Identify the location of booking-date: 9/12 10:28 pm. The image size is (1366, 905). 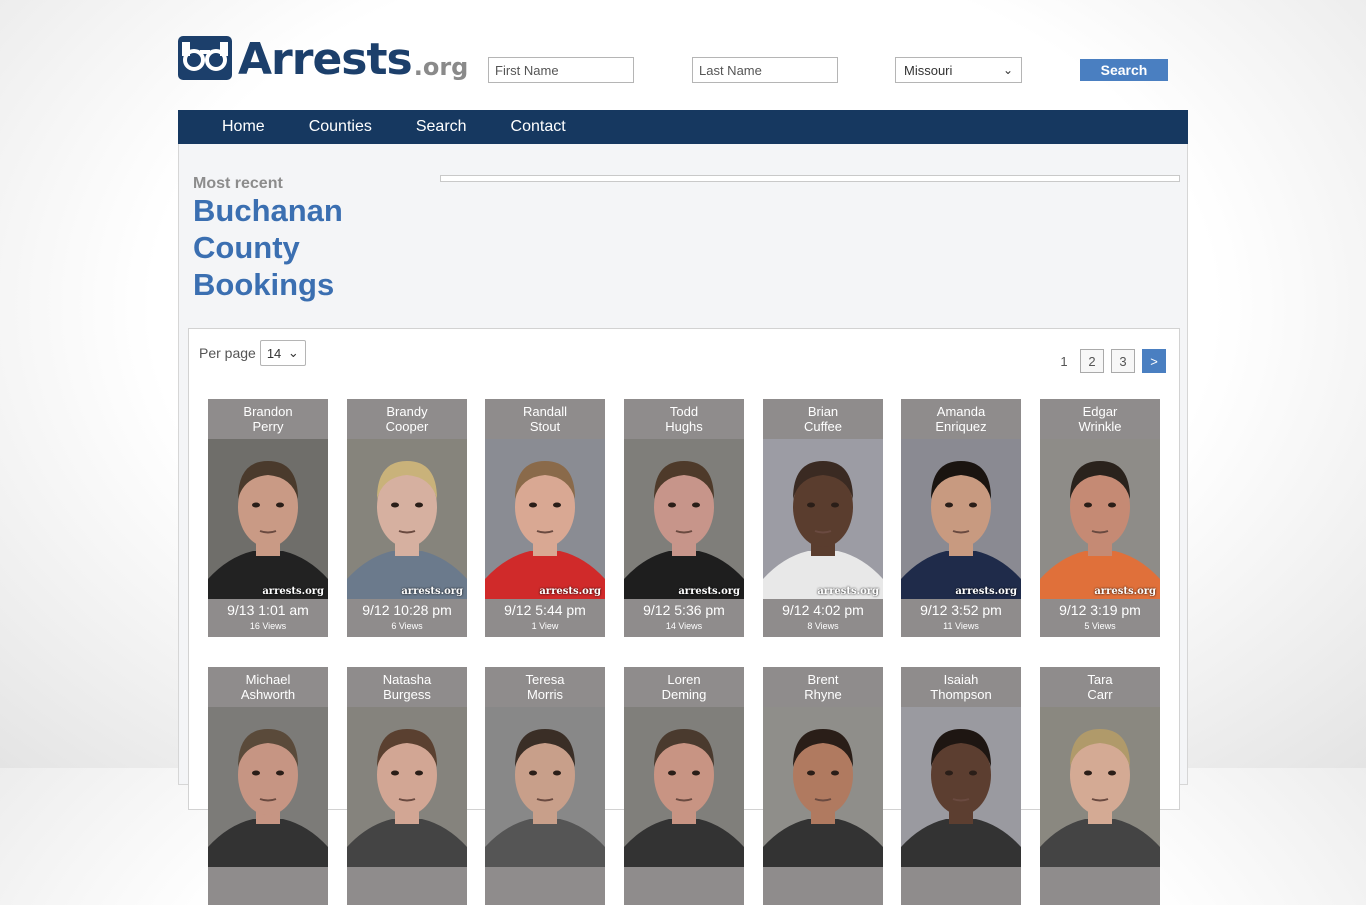
(407, 610).